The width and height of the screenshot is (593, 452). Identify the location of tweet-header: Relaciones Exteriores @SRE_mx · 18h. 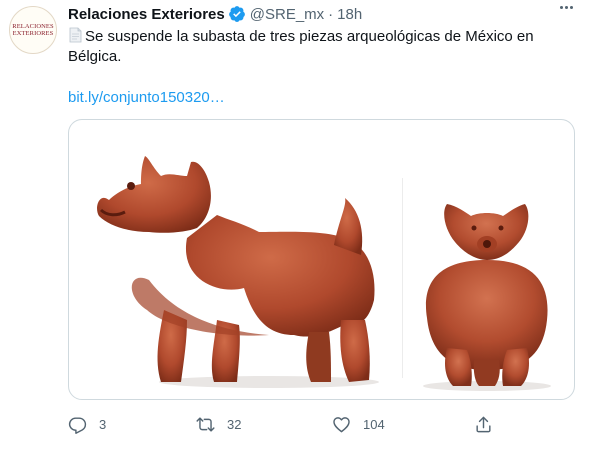
(215, 14).